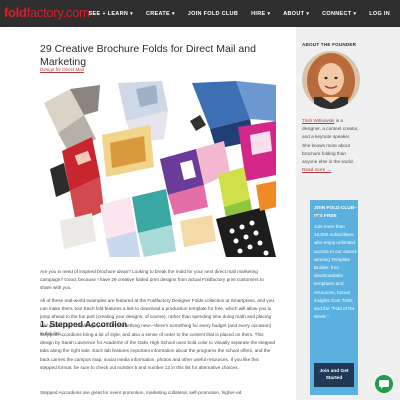  I want to click on logo-bold: fold, so click(15, 12).